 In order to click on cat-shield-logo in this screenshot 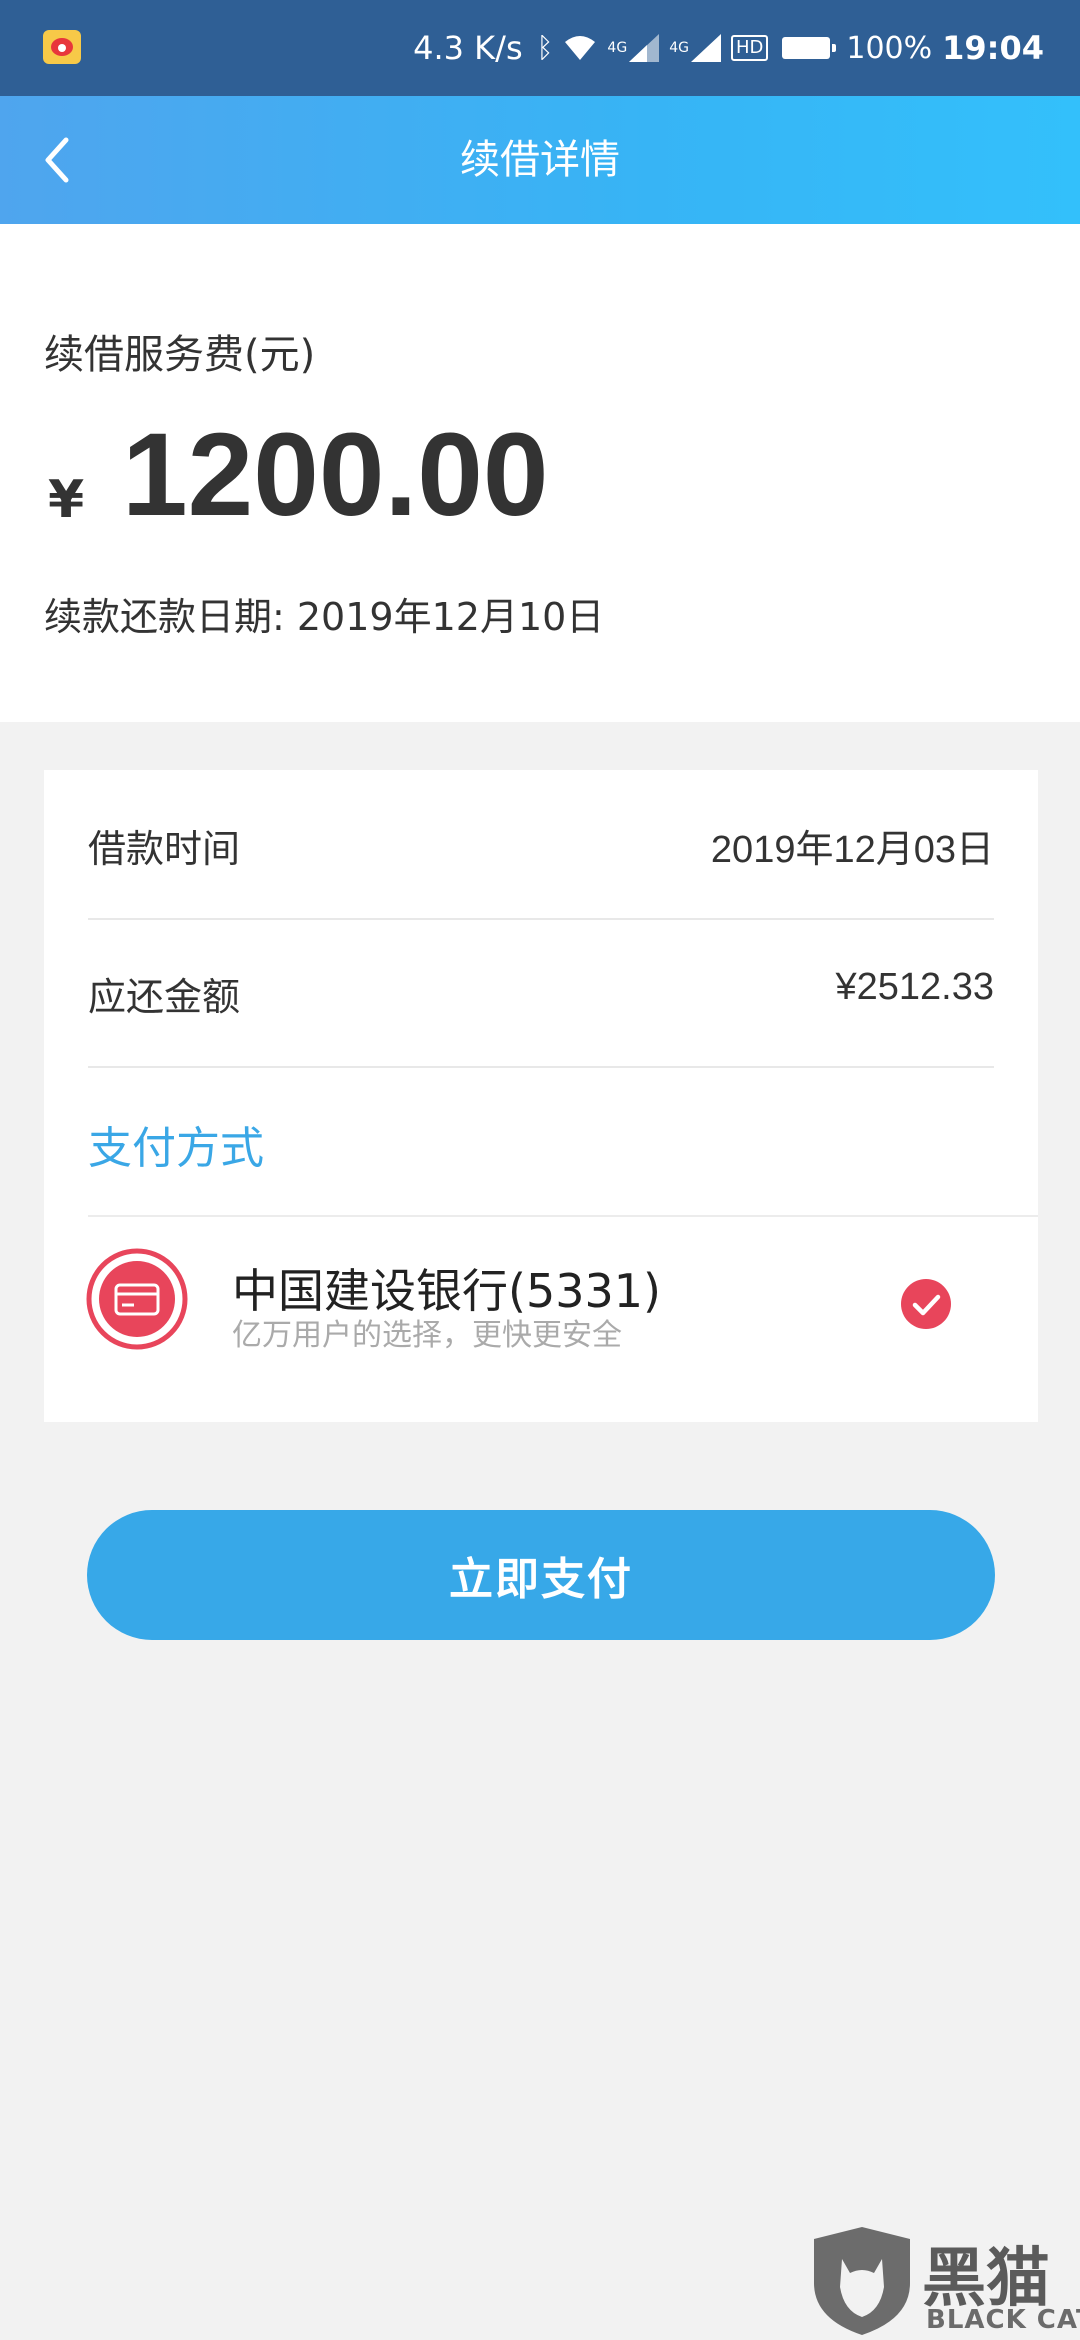, I will do `click(862, 2281)`.